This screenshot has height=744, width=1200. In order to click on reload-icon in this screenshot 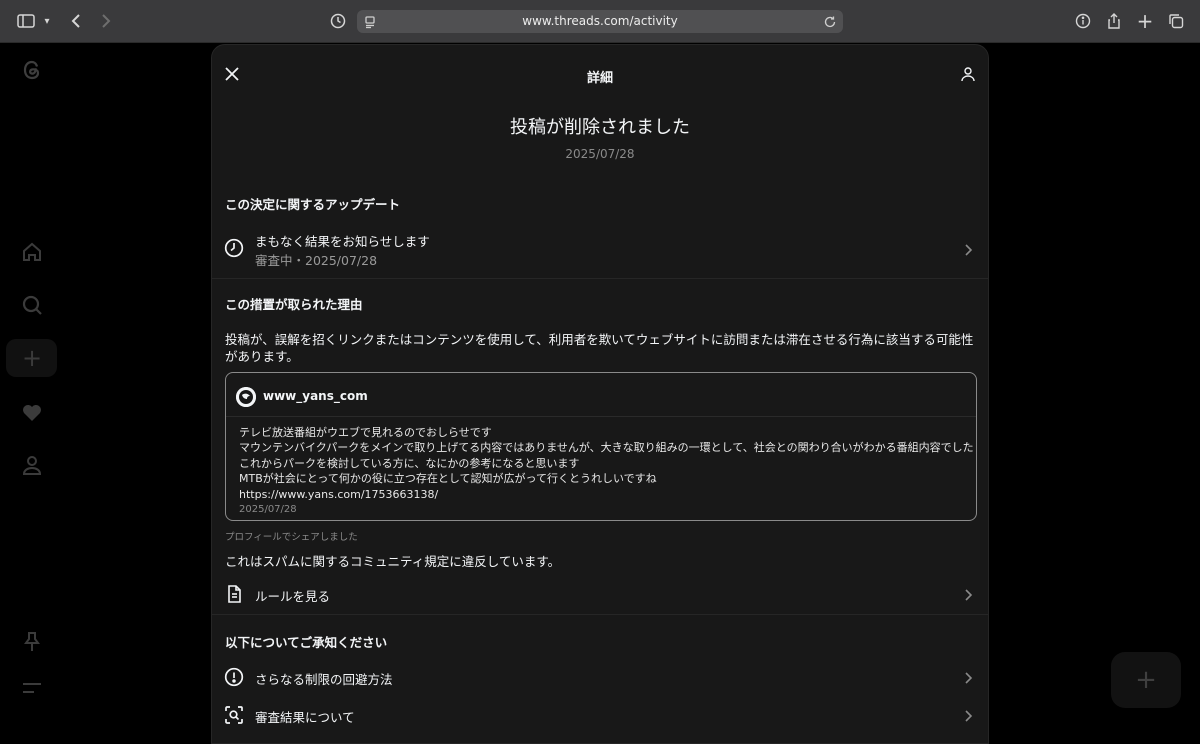, I will do `click(830, 21)`.